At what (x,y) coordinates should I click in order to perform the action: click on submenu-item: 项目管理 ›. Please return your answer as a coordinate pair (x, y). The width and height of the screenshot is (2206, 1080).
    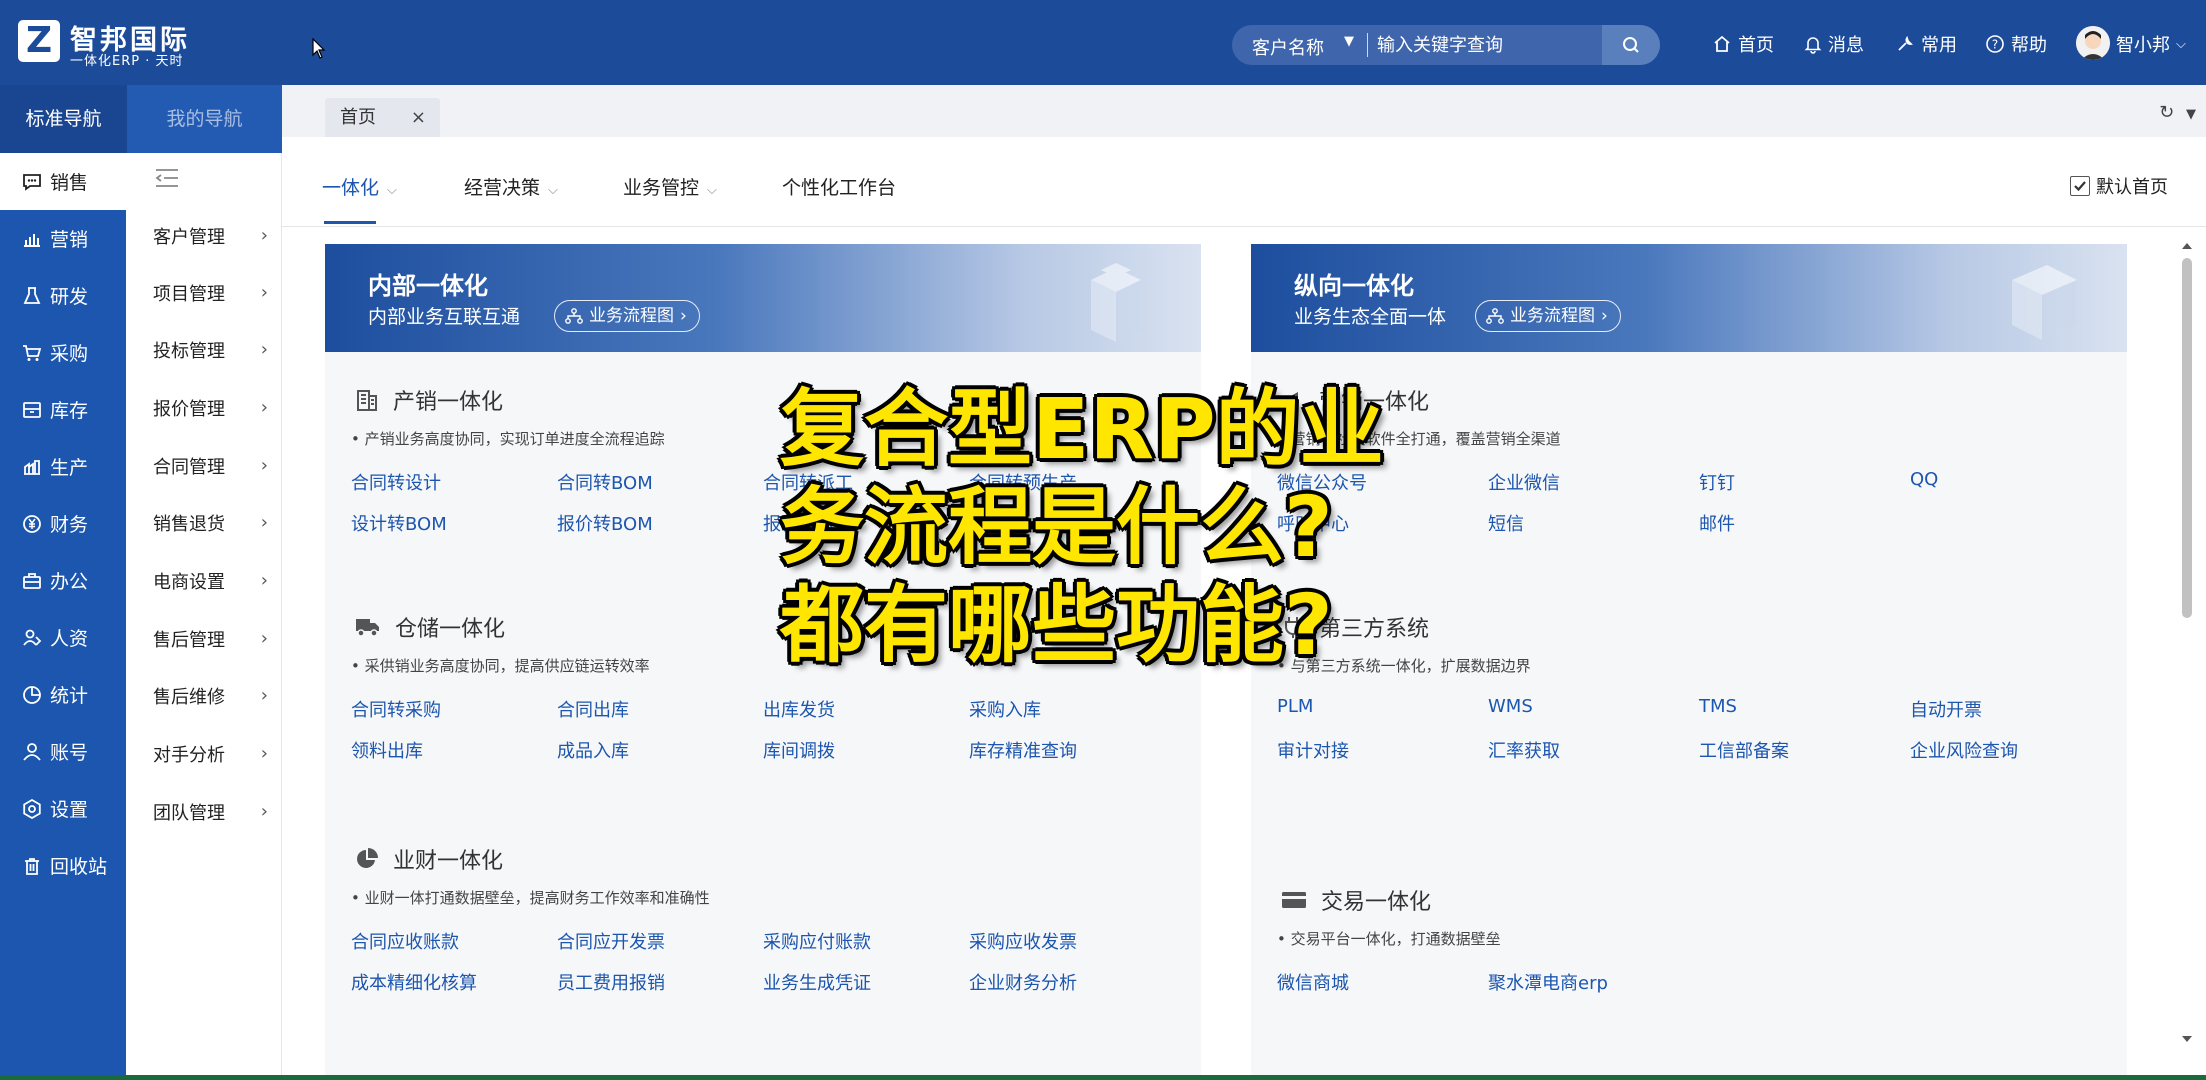
    Looking at the image, I should click on (204, 292).